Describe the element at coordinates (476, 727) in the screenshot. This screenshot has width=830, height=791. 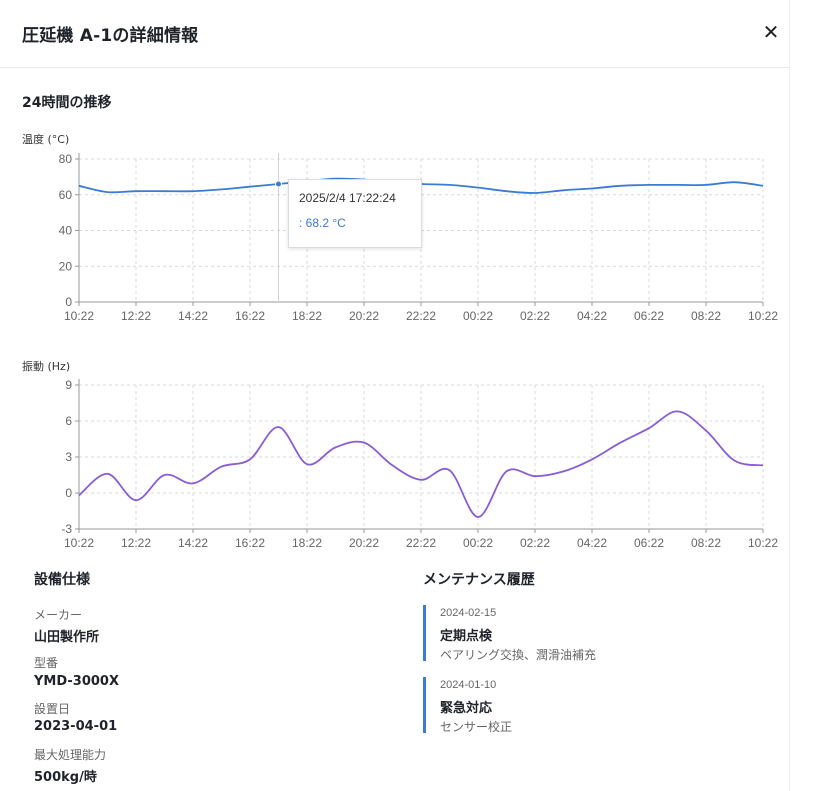
I see `maintenance-desc: センサー校正` at that location.